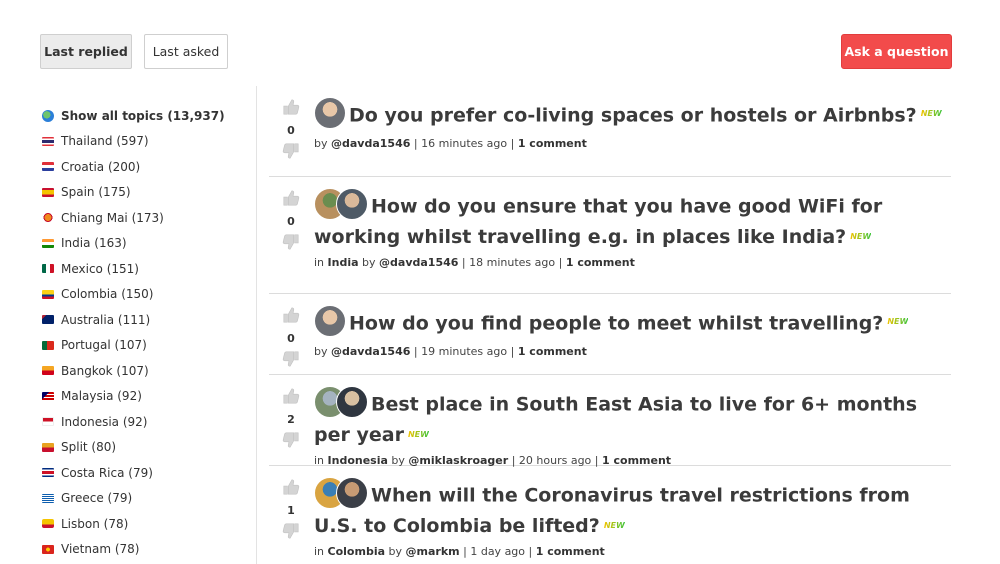 This screenshot has height=564, width=1000. I want to click on indonesia-flag-icon, so click(48, 422).